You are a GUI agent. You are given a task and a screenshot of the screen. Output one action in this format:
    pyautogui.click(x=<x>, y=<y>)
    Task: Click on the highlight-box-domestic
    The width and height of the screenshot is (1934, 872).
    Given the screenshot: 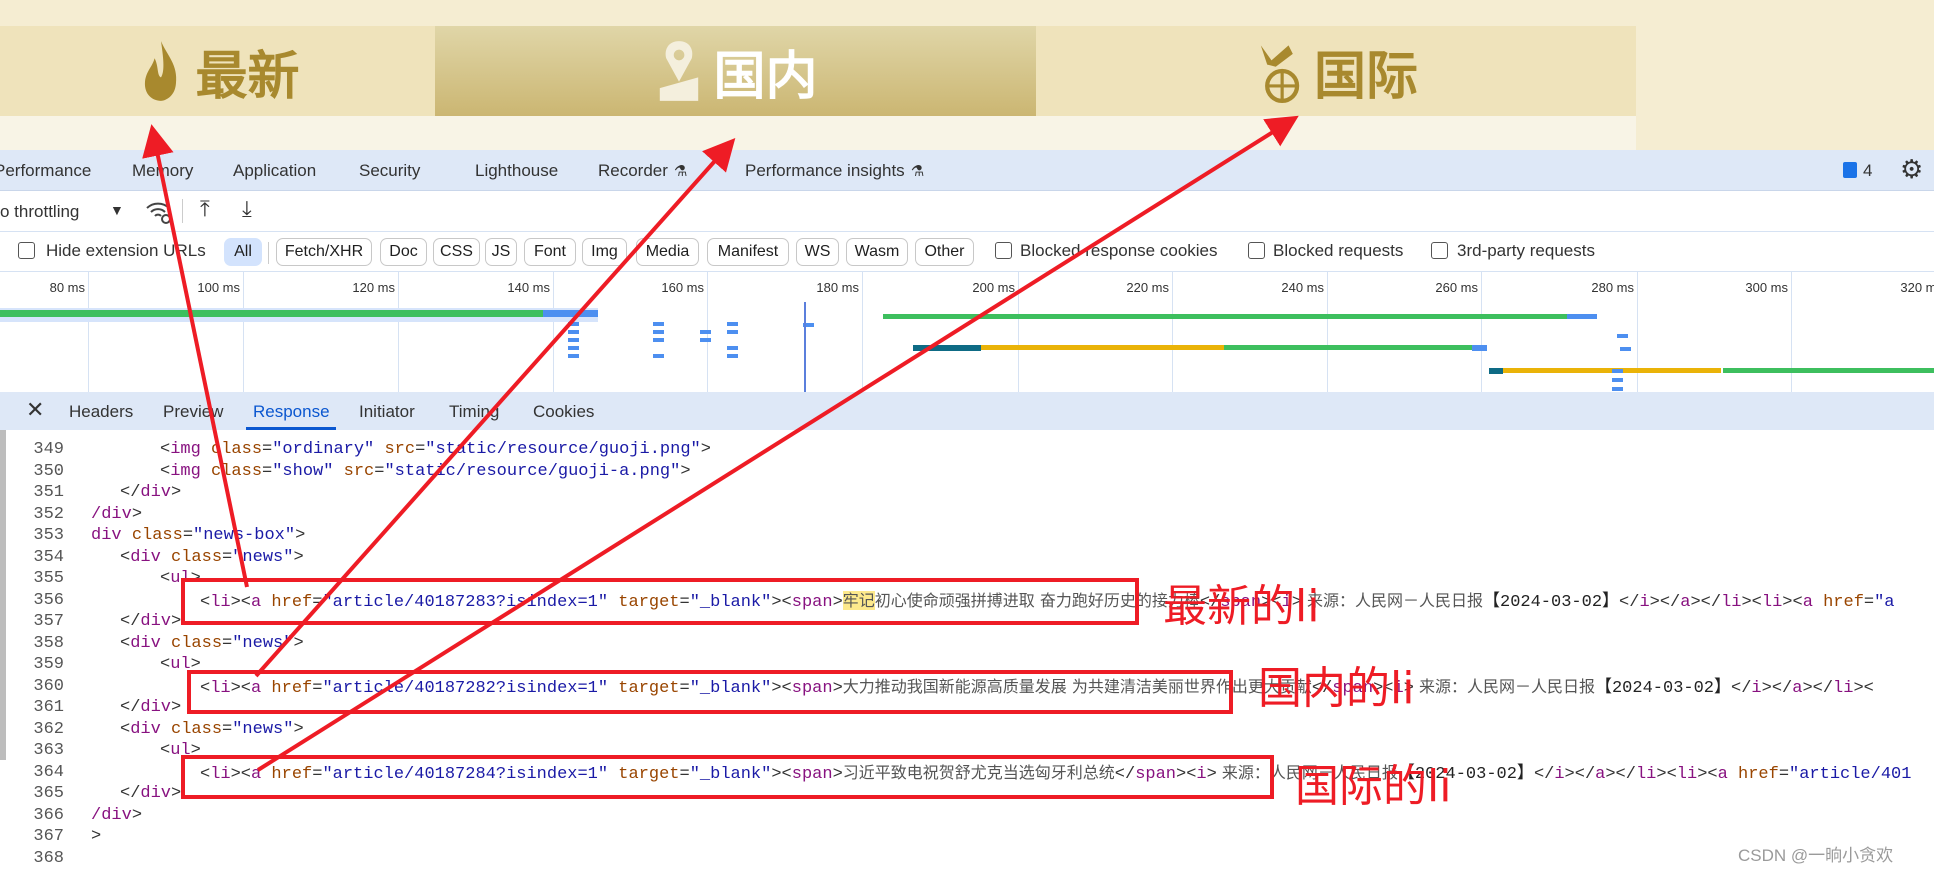 What is the action you would take?
    pyautogui.click(x=710, y=692)
    